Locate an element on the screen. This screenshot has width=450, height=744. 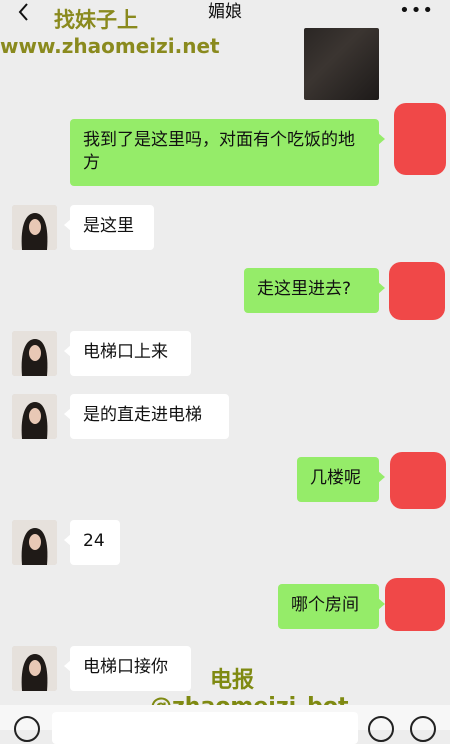
message-bubble-right: 几楼呢 is located at coordinates (341, 479).